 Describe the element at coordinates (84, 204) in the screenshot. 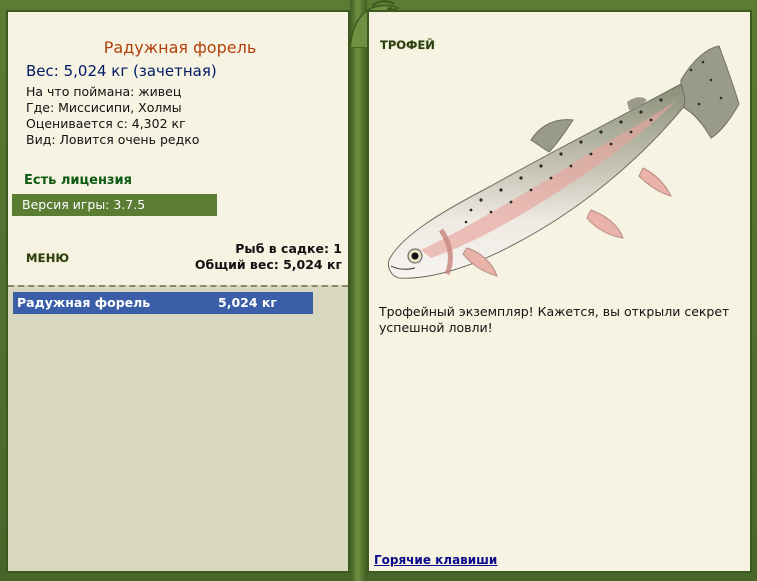

I see `game-version-label: Версия игры: 3.7.5` at that location.